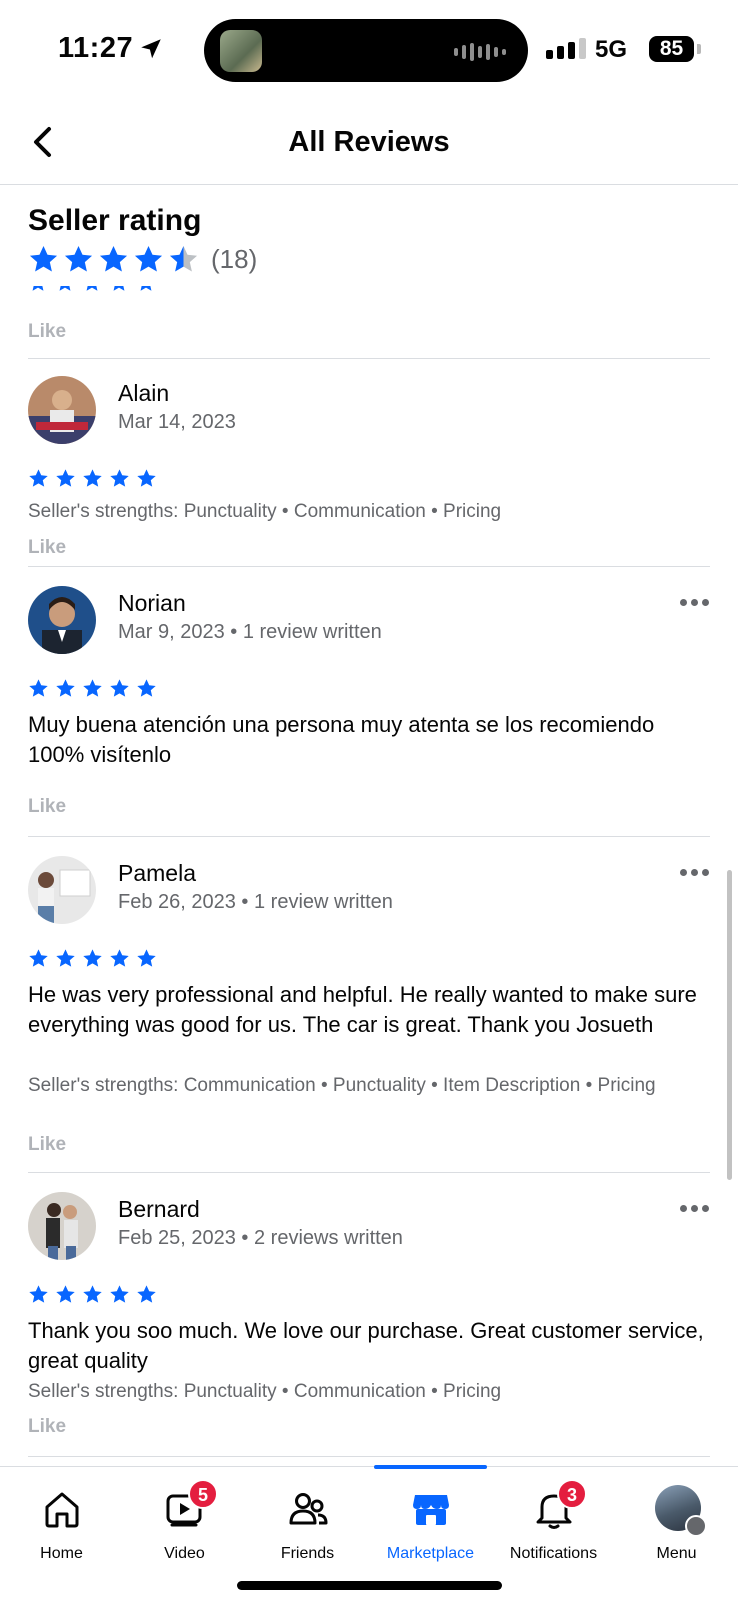 This screenshot has height=1600, width=738. I want to click on half-star-icon, so click(183, 258).